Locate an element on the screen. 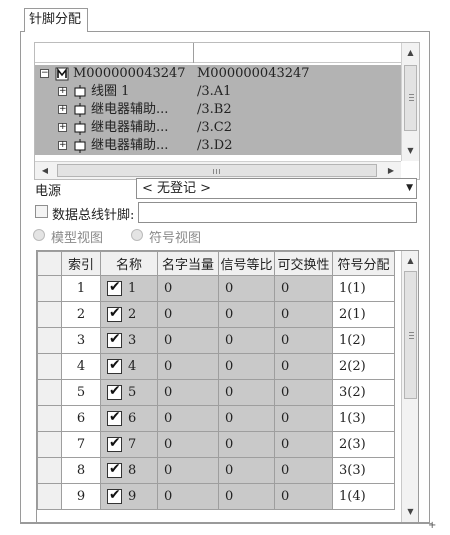  column-header-symbol: 符号分配 is located at coordinates (363, 263).